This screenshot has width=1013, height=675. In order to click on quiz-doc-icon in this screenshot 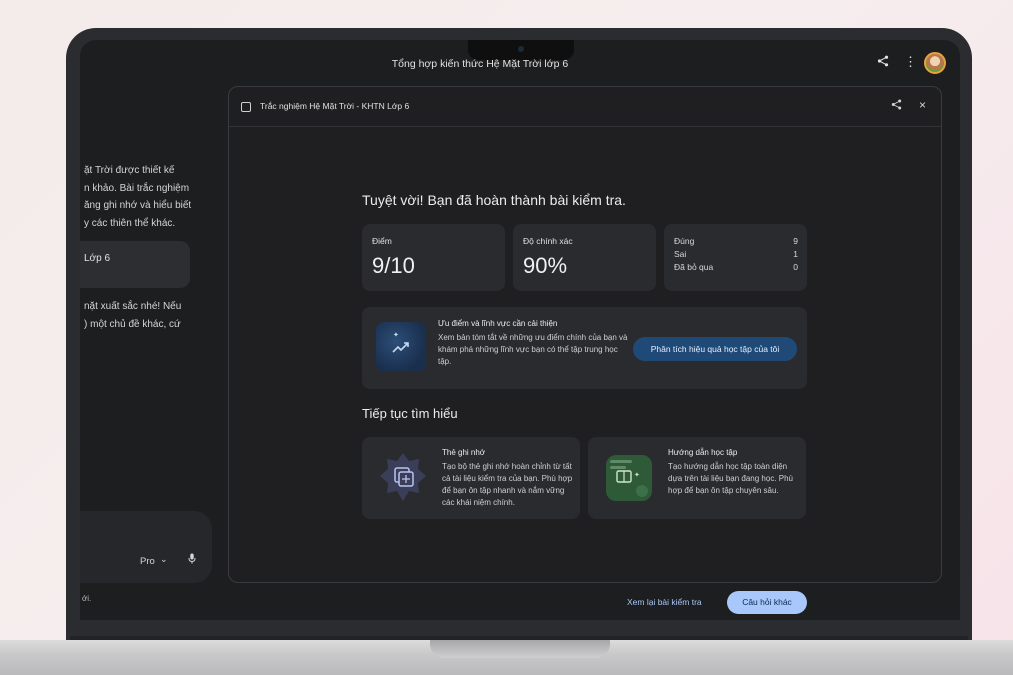, I will do `click(246, 107)`.